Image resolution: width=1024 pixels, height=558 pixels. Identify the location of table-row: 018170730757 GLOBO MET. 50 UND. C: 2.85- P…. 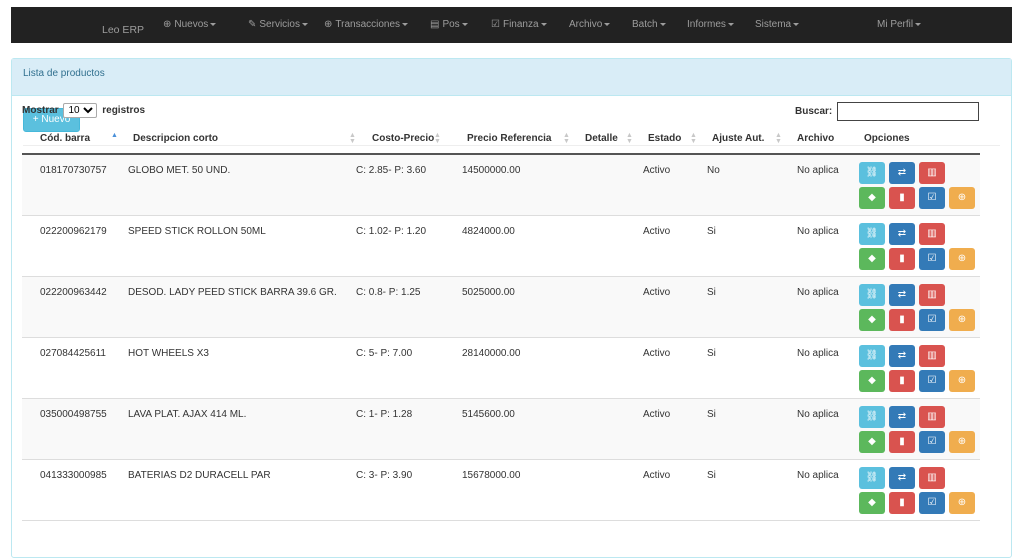
(501, 185).